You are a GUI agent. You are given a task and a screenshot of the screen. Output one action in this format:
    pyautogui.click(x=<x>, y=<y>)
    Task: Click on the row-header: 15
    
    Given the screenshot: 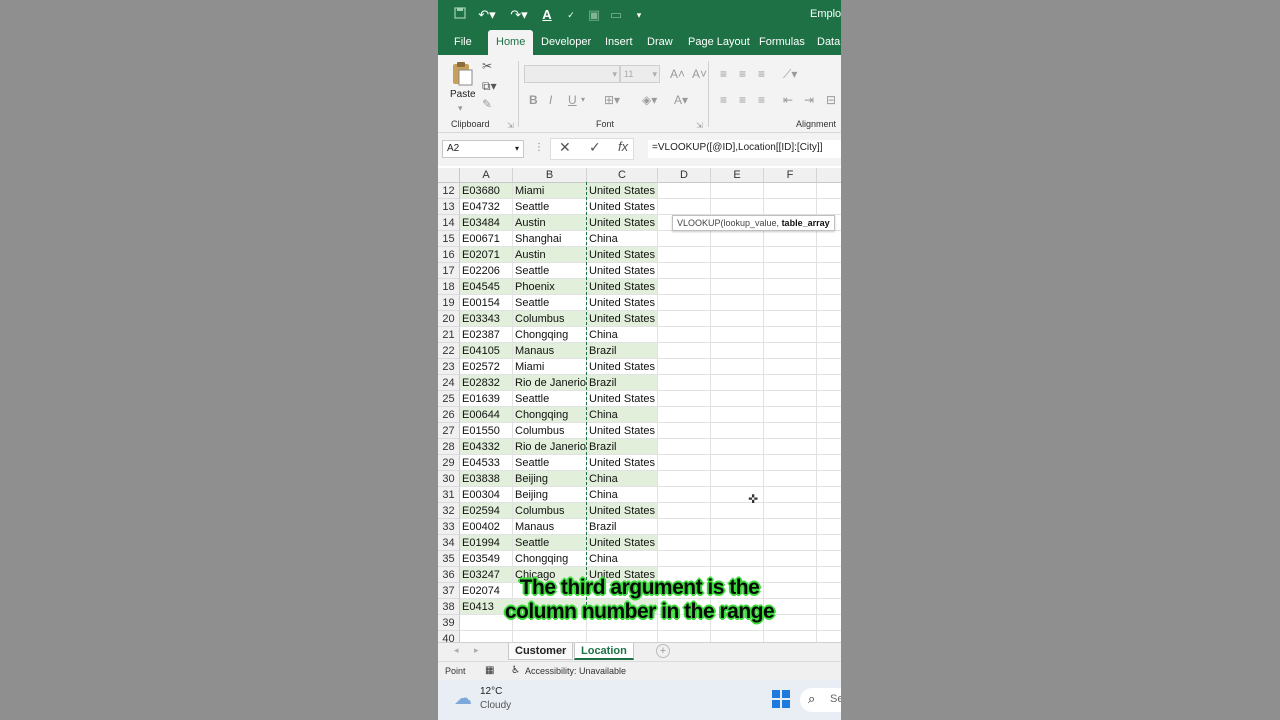 What is the action you would take?
    pyautogui.click(x=449, y=239)
    